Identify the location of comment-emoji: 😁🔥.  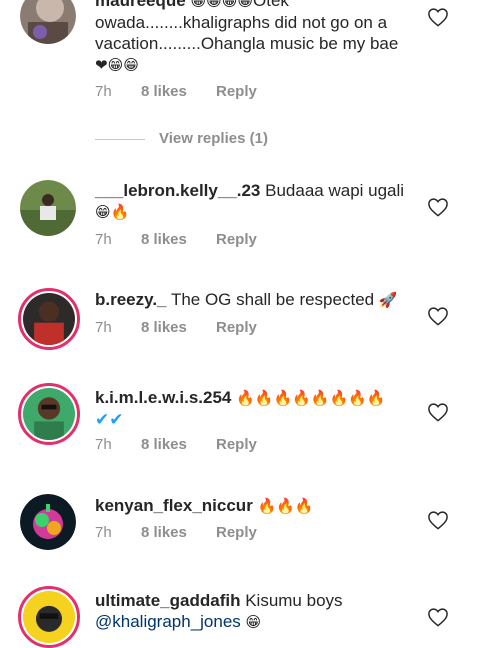
(112, 212).